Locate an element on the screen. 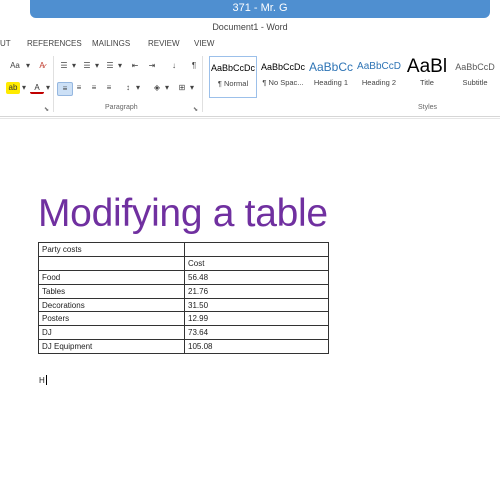 This screenshot has width=500, height=500. text-cursor is located at coordinates (46, 380).